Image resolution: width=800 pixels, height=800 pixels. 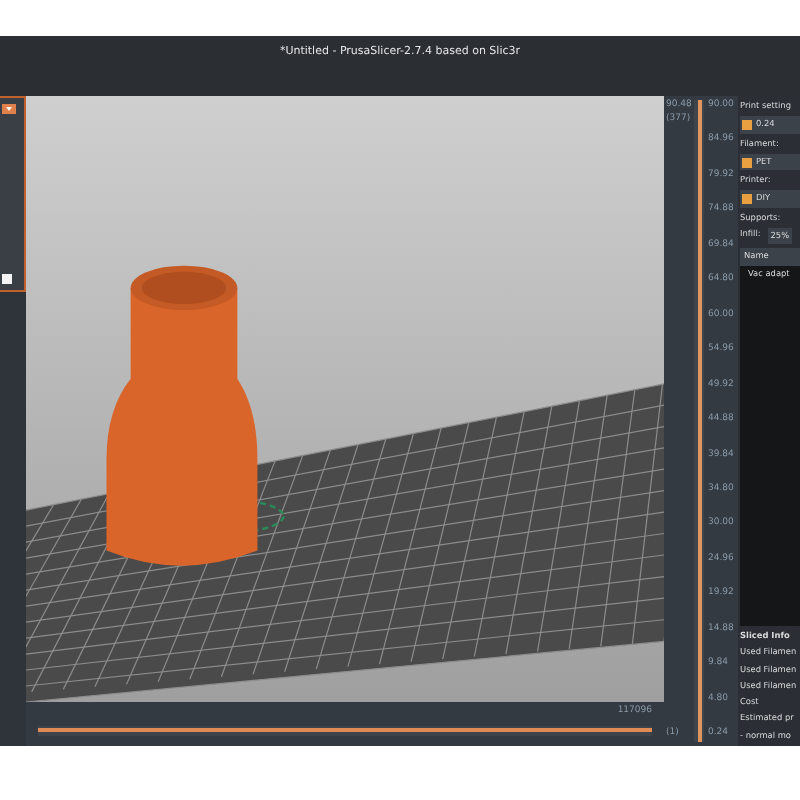 What do you see at coordinates (195, 415) in the screenshot?
I see `model-drawing` at bounding box center [195, 415].